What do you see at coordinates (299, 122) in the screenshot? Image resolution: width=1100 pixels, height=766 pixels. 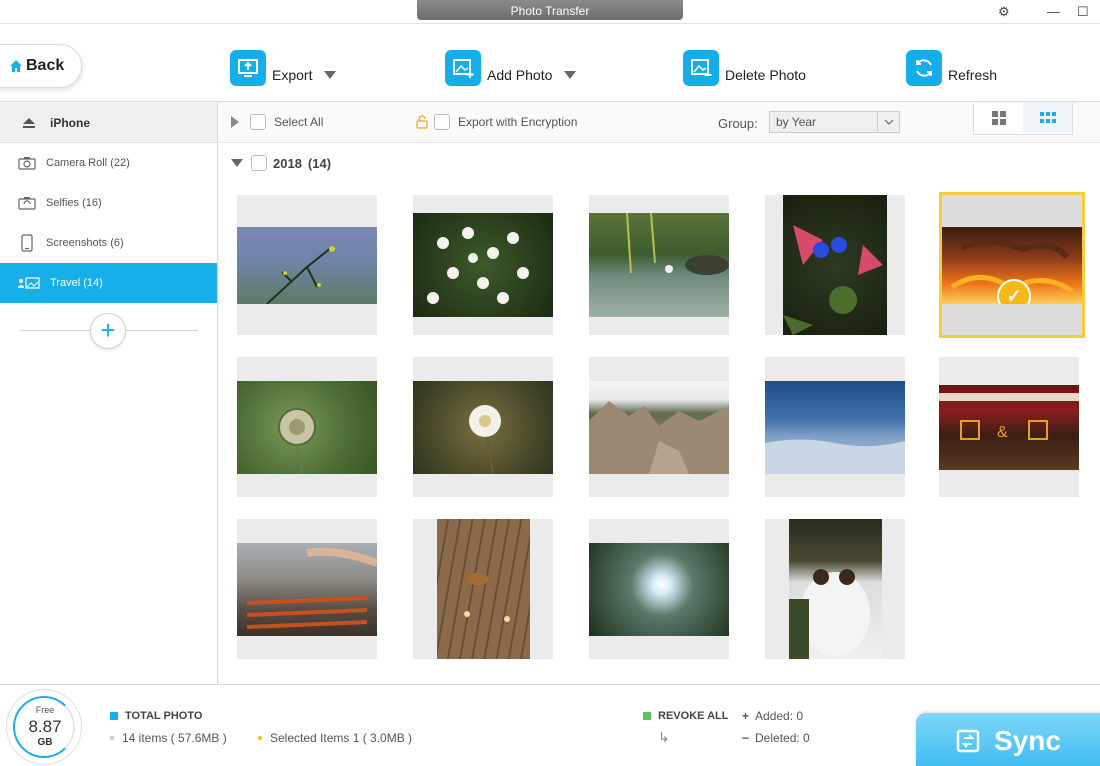 I see `select-all-label: Select All` at bounding box center [299, 122].